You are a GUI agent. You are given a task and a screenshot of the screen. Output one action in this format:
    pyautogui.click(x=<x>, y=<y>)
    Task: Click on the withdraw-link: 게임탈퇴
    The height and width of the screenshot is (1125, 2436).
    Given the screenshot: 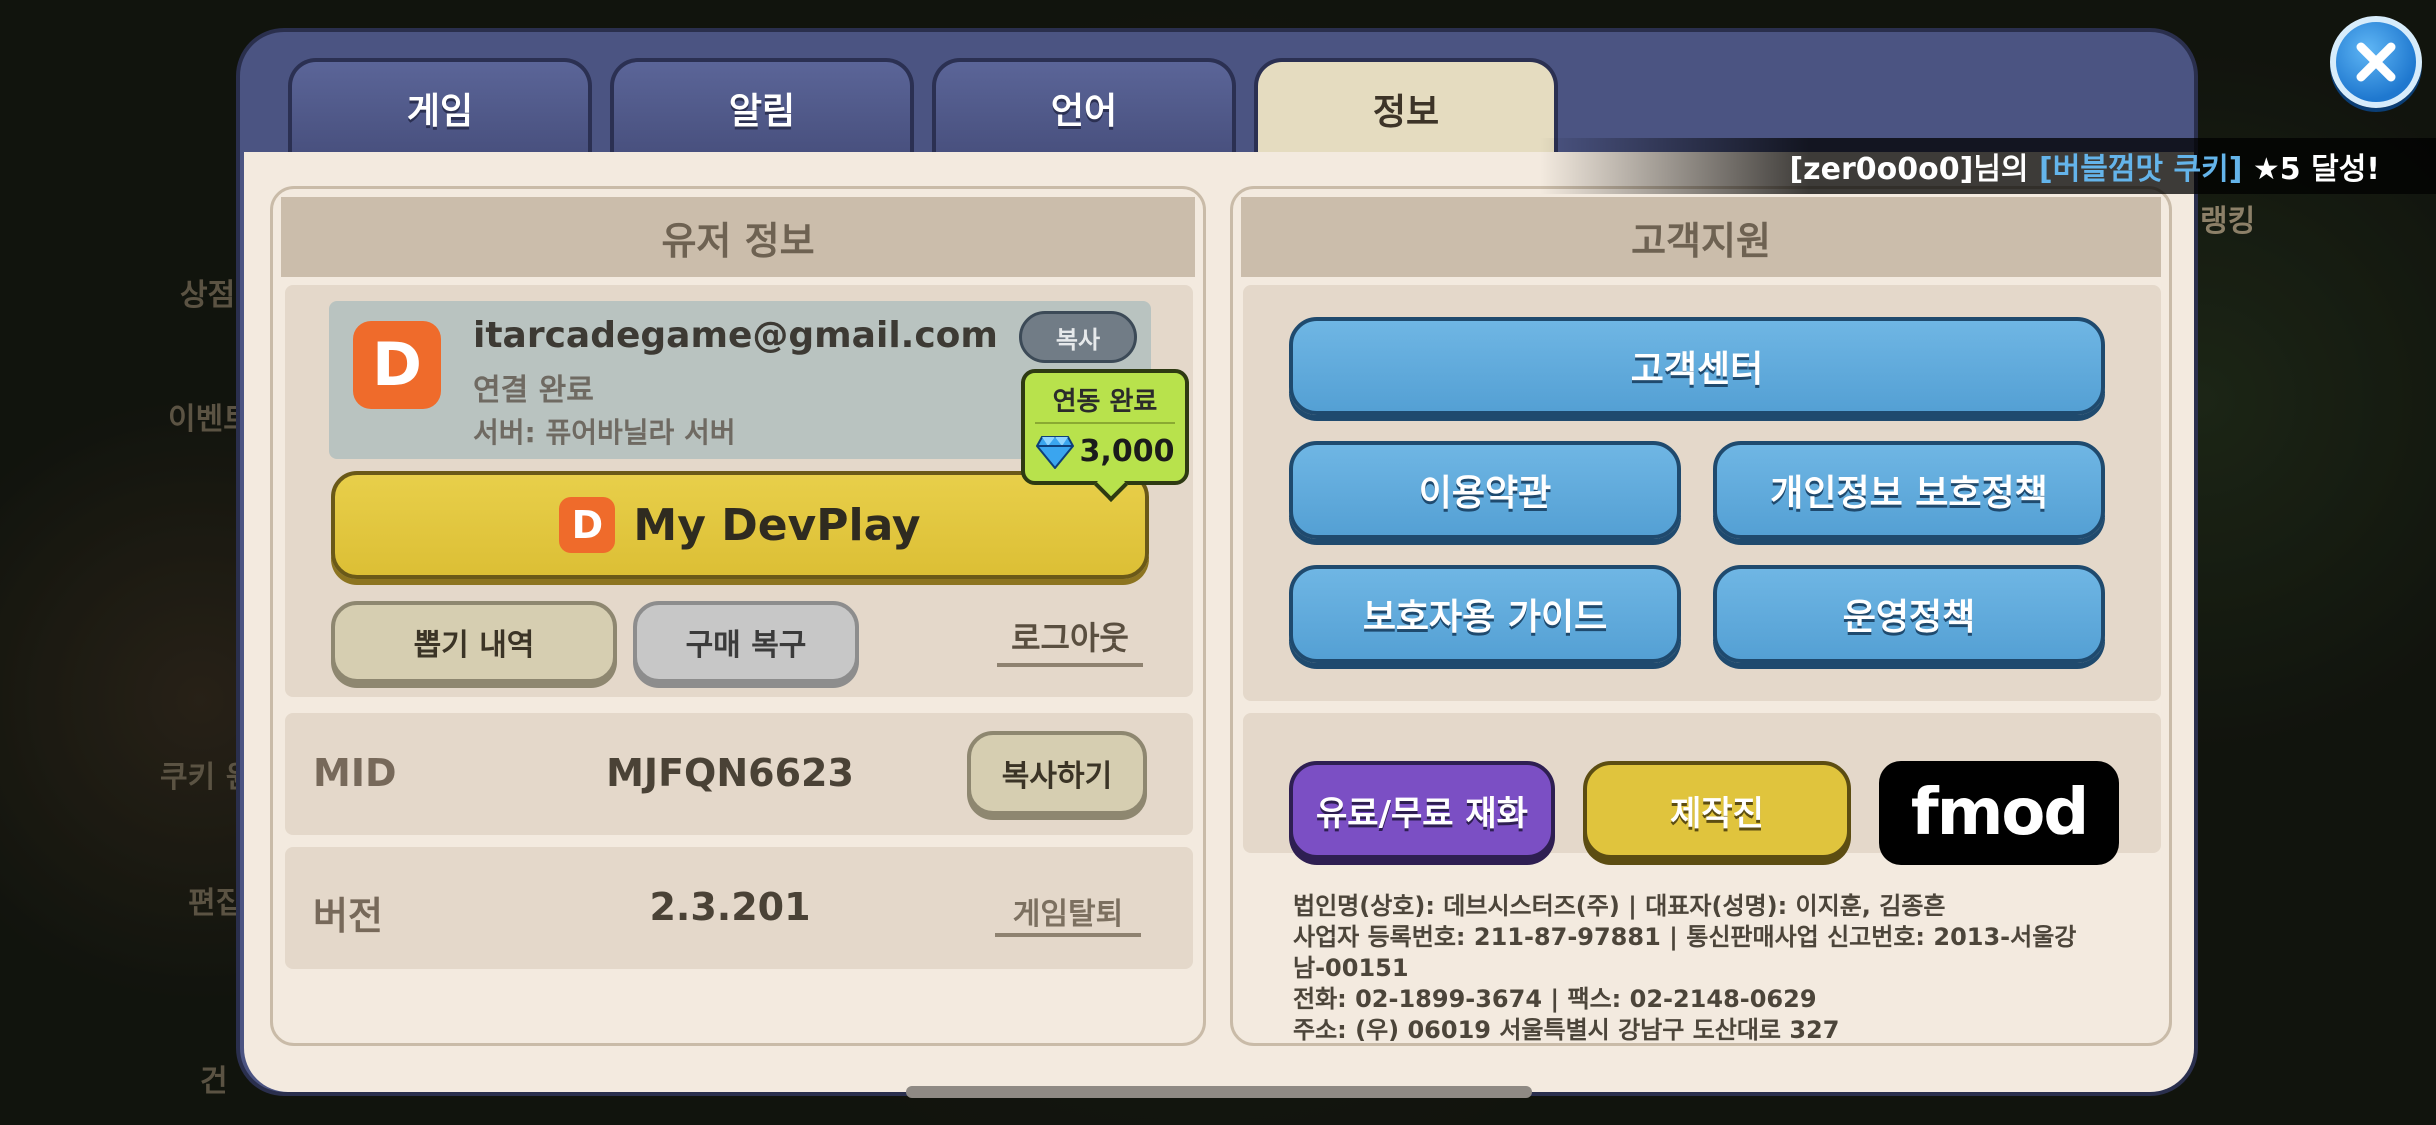 What is the action you would take?
    pyautogui.click(x=1068, y=913)
    